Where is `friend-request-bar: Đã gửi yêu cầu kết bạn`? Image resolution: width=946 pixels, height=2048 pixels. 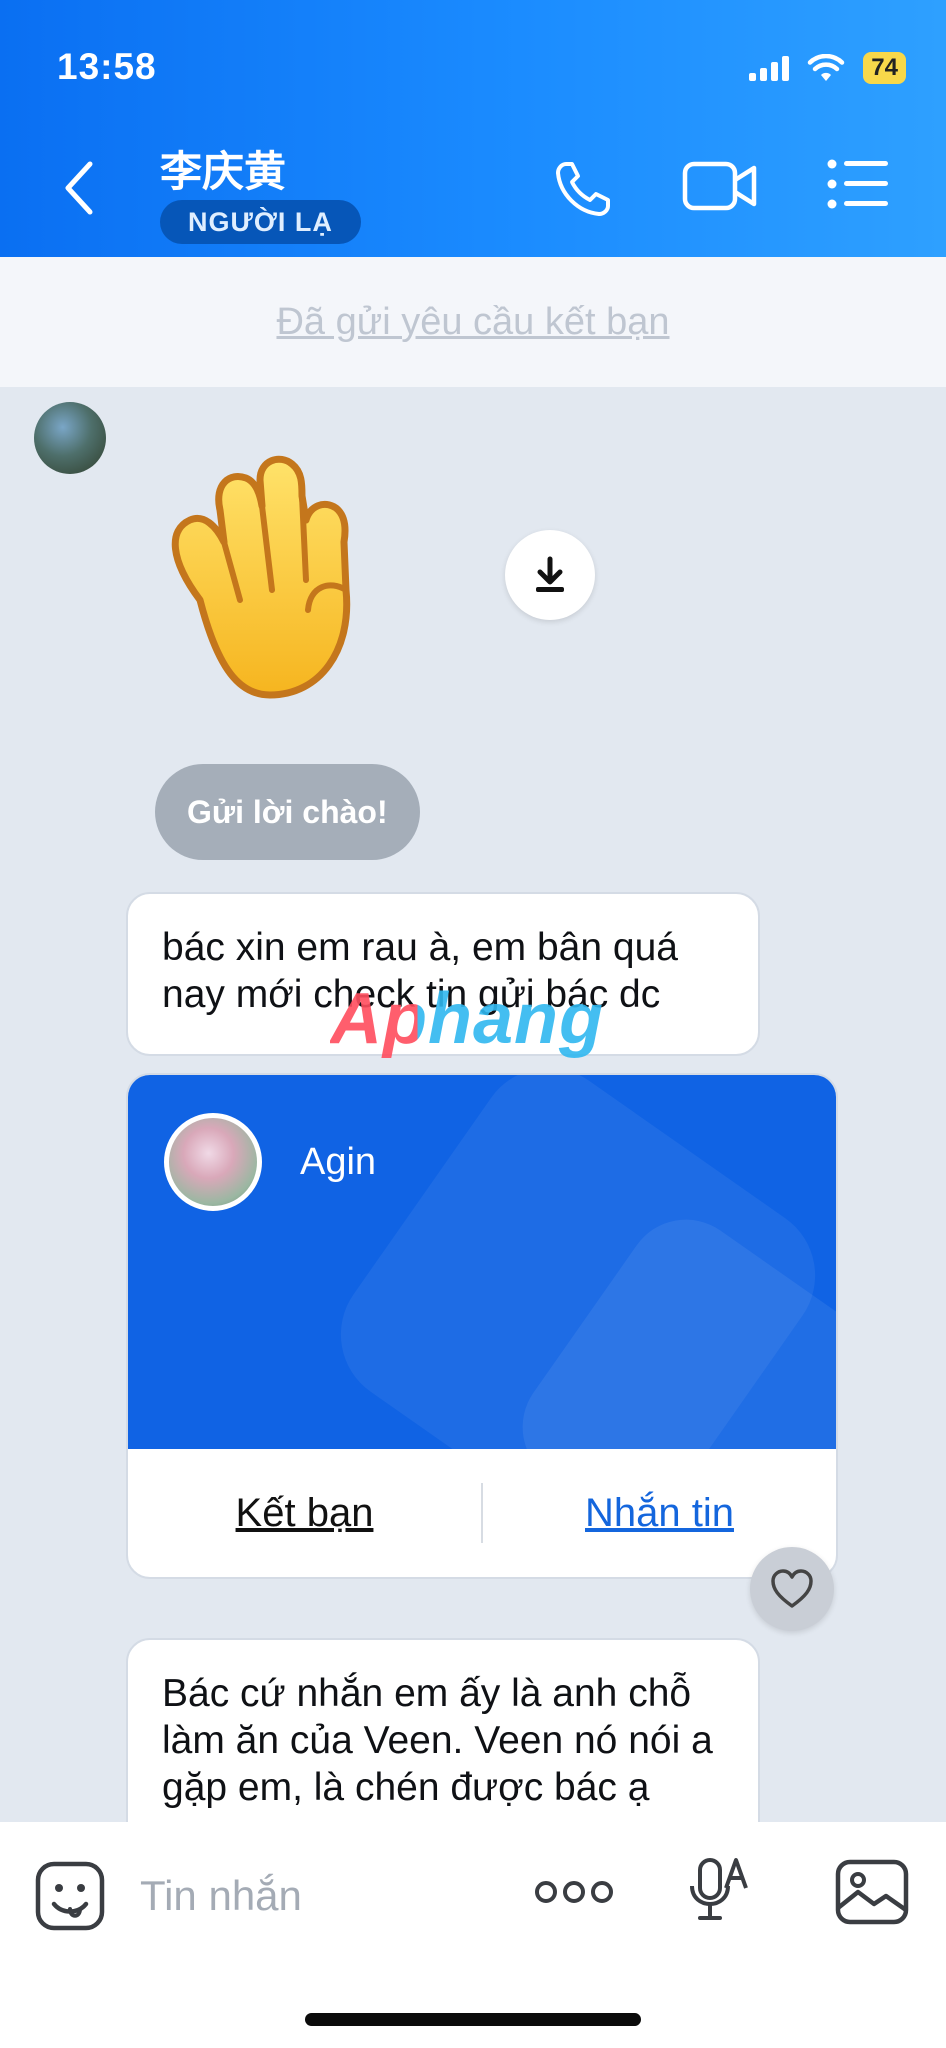
friend-request-bar: Đã gửi yêu cầu kết bạn is located at coordinates (473, 322).